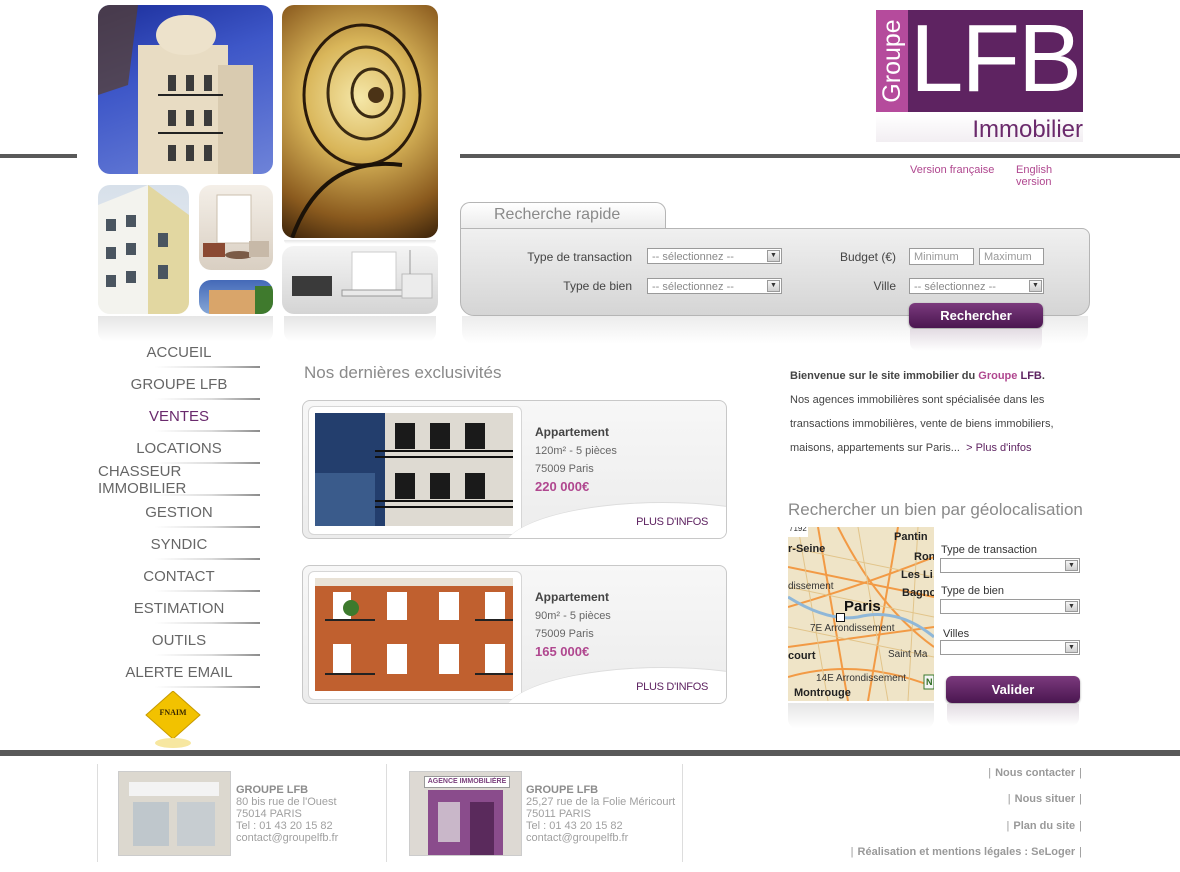 The image size is (1180, 872). I want to click on welcome-intro-pre: Bienvenue sur le site immobilier du, so click(884, 376).